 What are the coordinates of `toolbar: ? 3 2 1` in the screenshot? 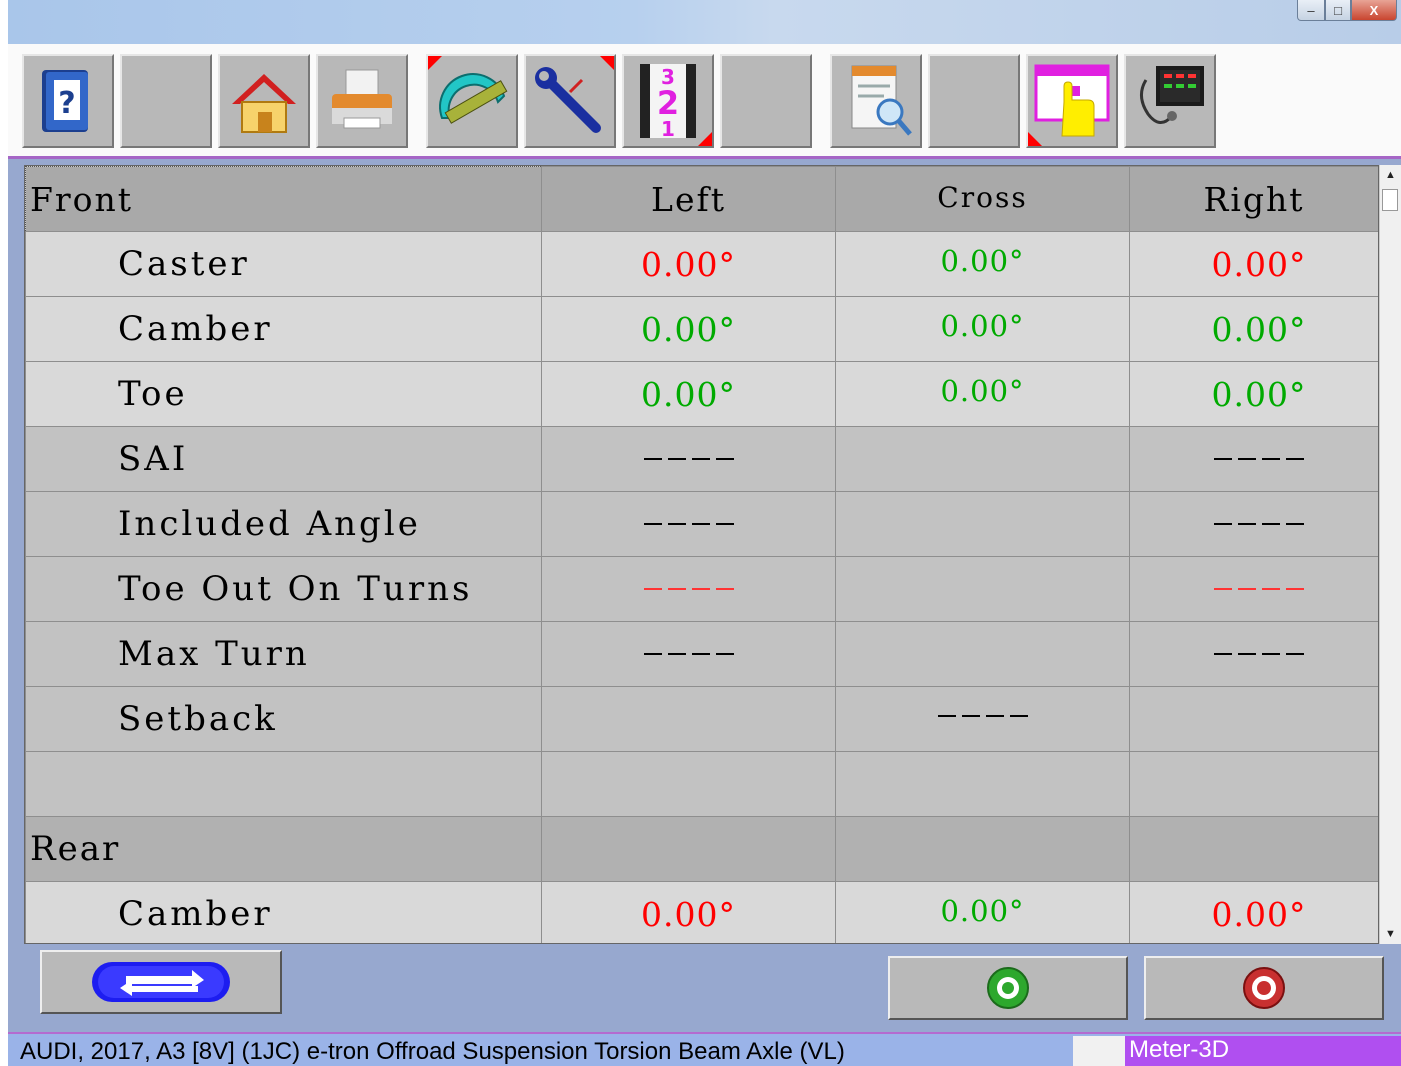 It's located at (704, 101).